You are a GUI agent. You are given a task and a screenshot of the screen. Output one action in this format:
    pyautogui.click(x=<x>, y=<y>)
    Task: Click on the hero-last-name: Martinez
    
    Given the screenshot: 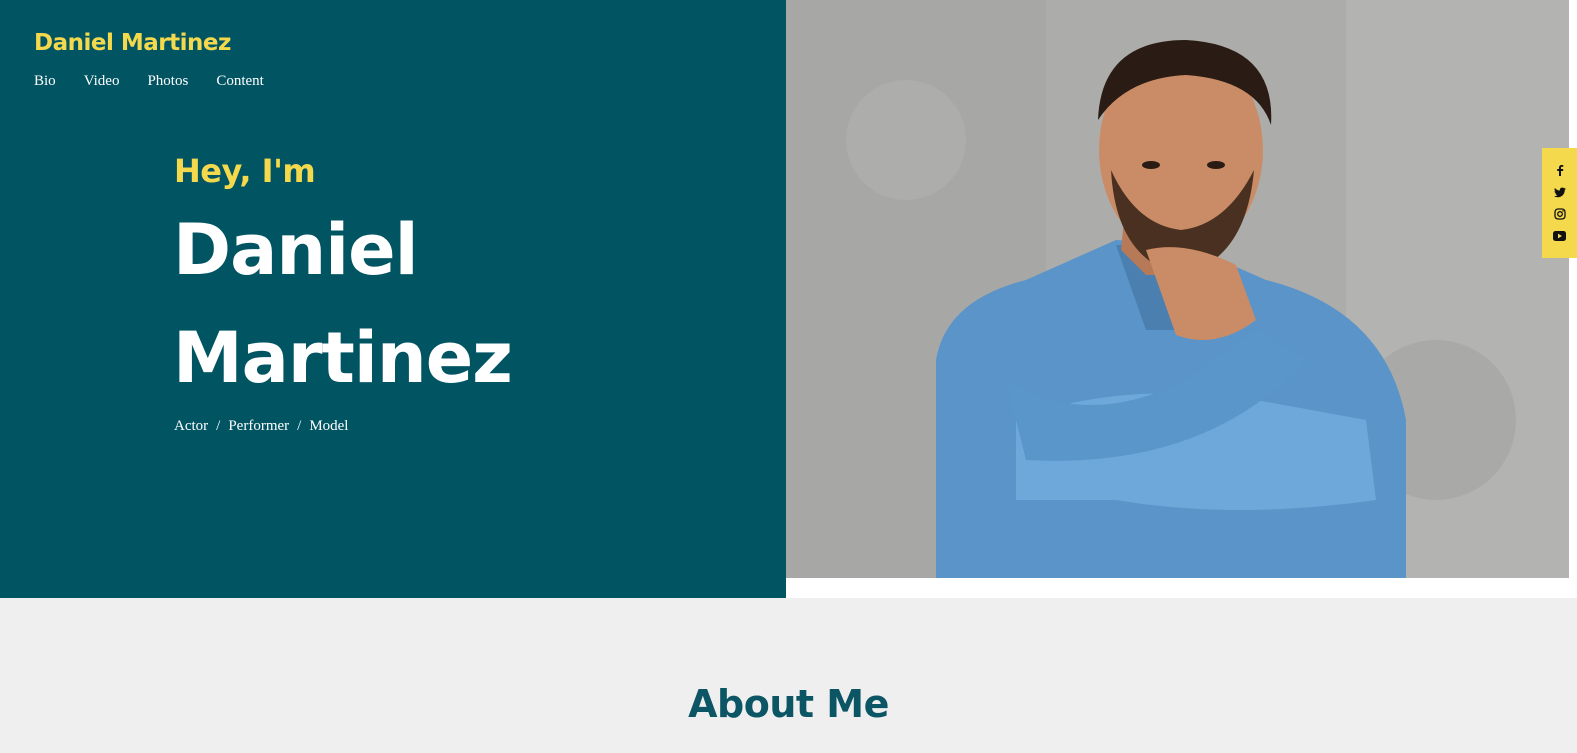 What is the action you would take?
    pyautogui.click(x=343, y=358)
    